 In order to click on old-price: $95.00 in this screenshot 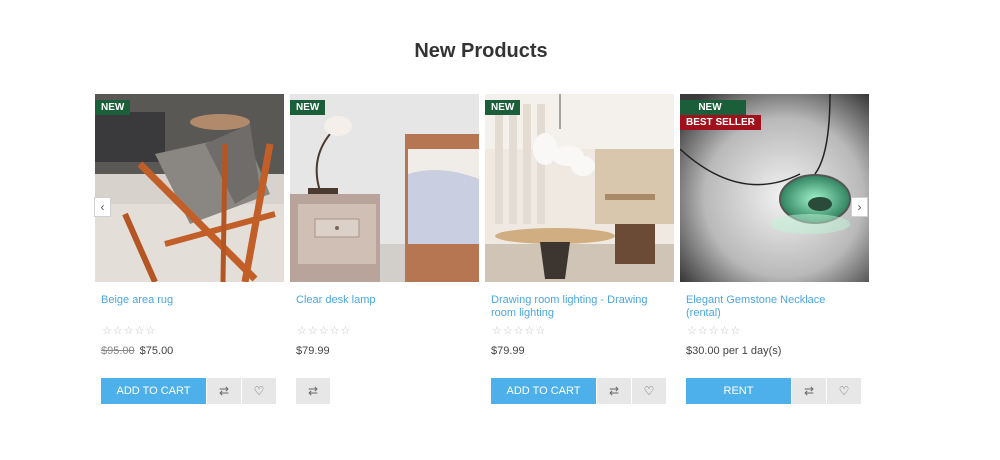, I will do `click(118, 351)`.